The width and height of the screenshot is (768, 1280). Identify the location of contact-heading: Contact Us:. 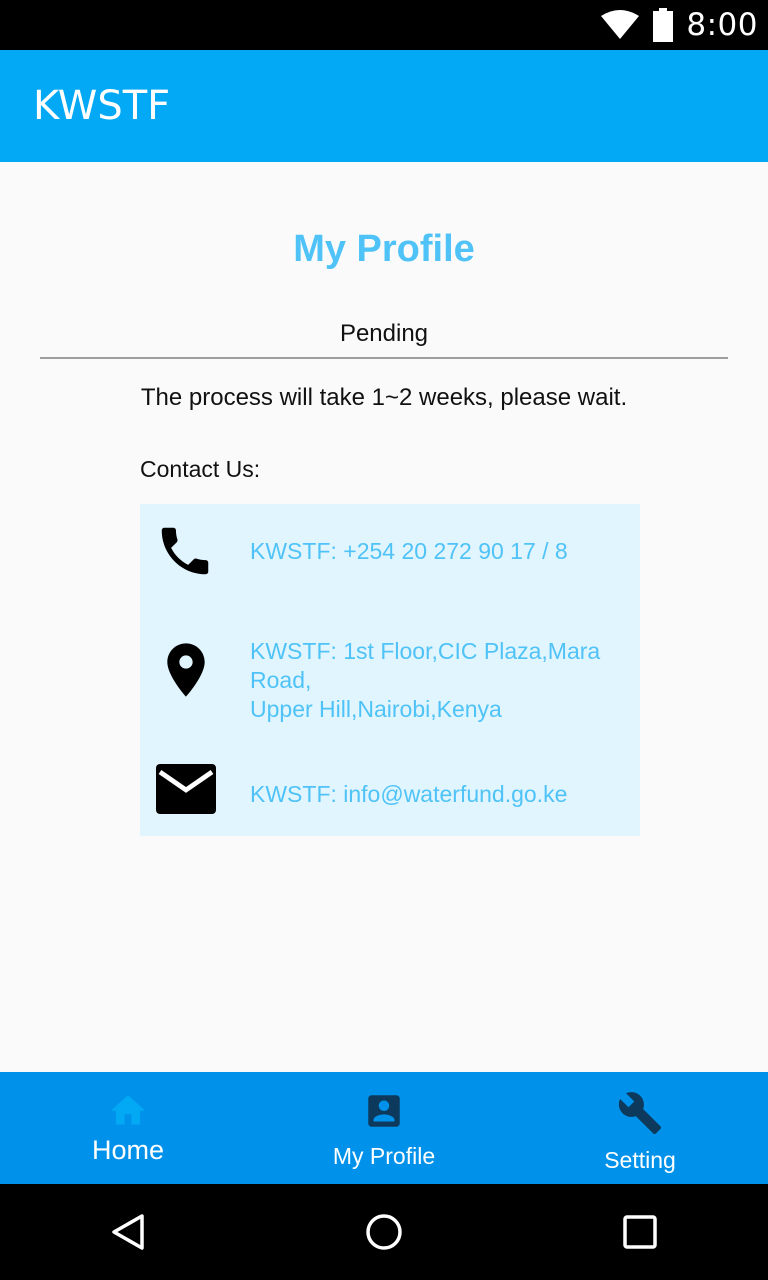
(200, 469).